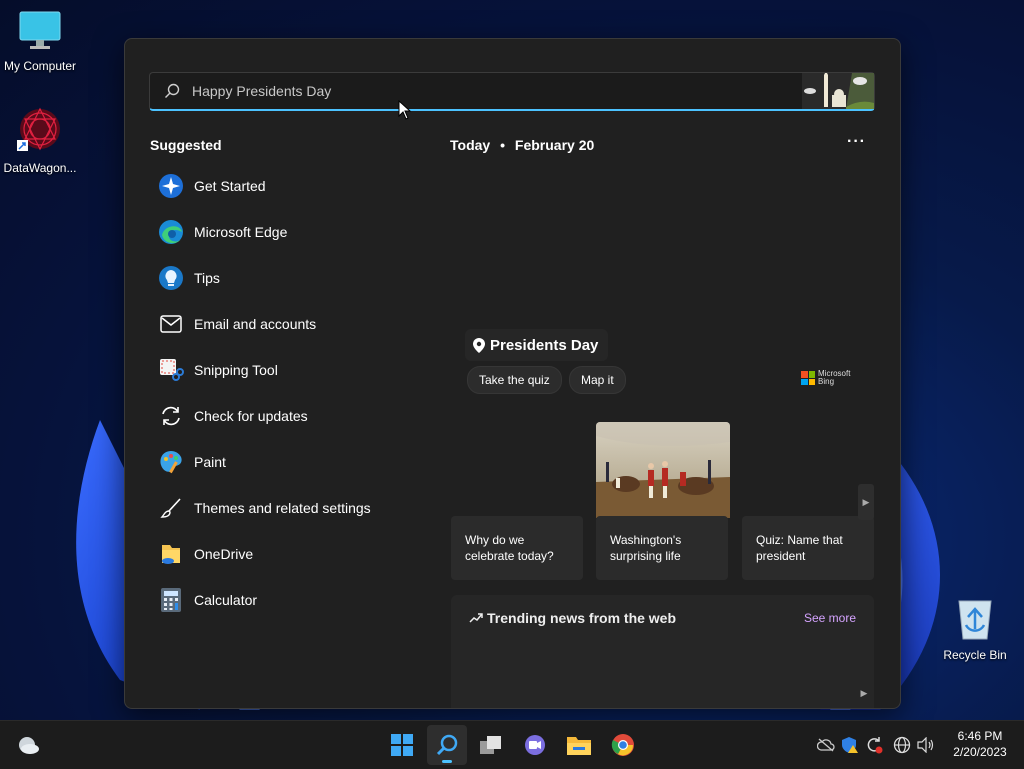  I want to click on next-arrow-button: ▶, so click(866, 502).